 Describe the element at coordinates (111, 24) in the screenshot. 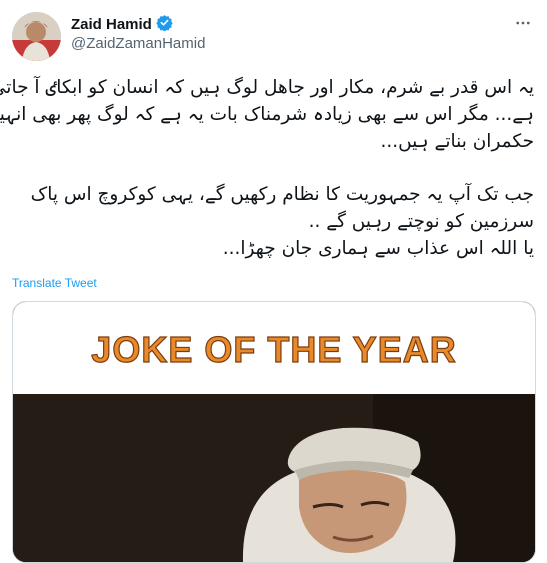

I see `author-name: Zaid Hamid` at that location.